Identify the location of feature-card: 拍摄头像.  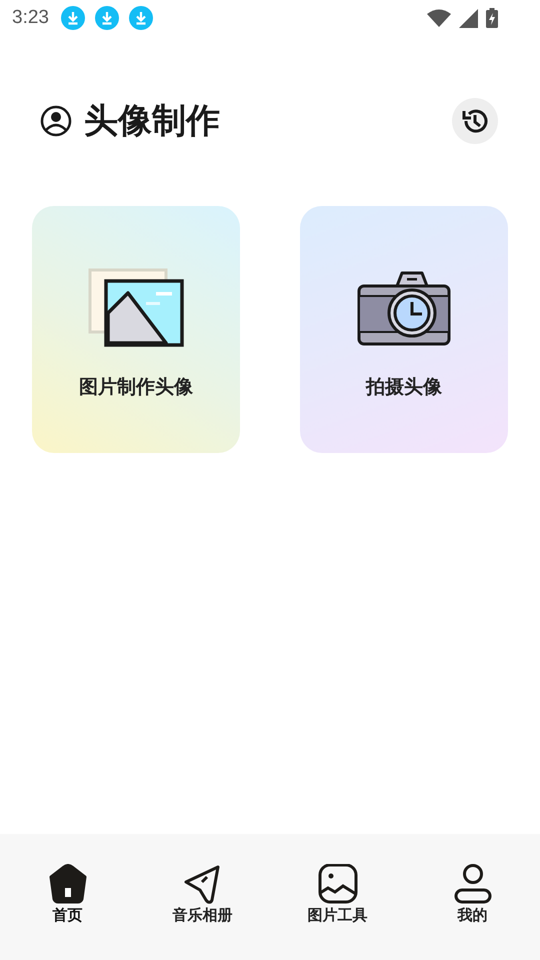
(404, 329).